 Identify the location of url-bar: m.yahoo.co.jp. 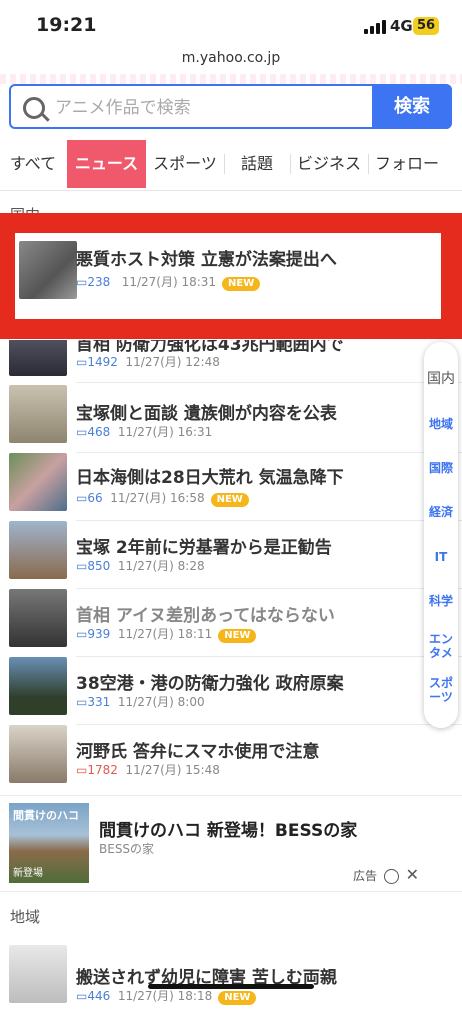
(231, 62).